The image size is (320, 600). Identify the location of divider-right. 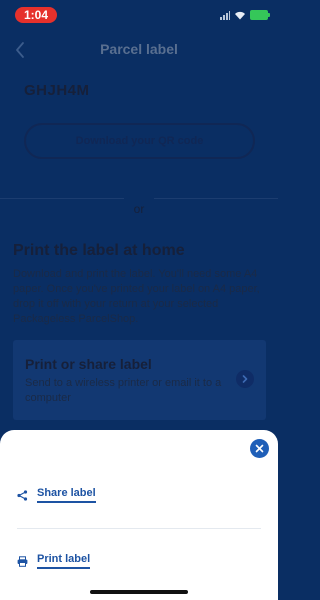
(216, 198).